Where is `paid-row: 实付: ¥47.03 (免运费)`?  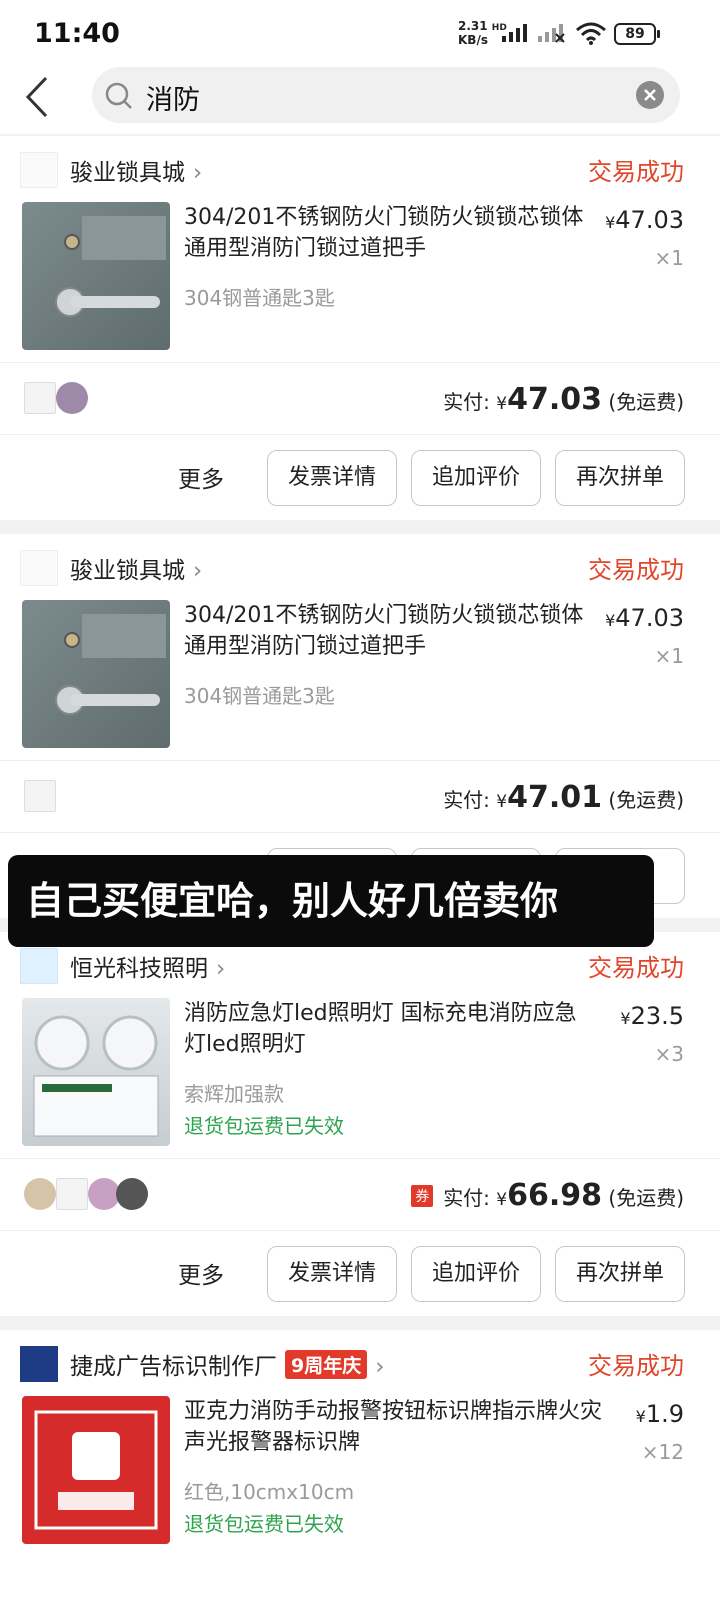
paid-row: 实付: ¥47.03 (免运费) is located at coordinates (360, 399).